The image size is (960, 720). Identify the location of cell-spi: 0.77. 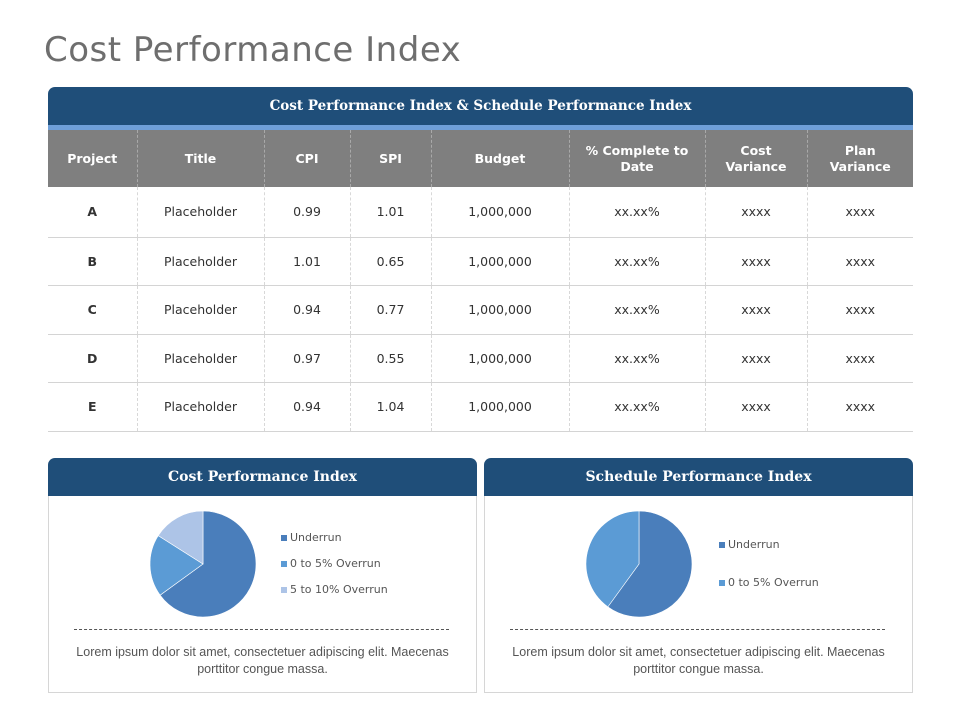
(390, 310).